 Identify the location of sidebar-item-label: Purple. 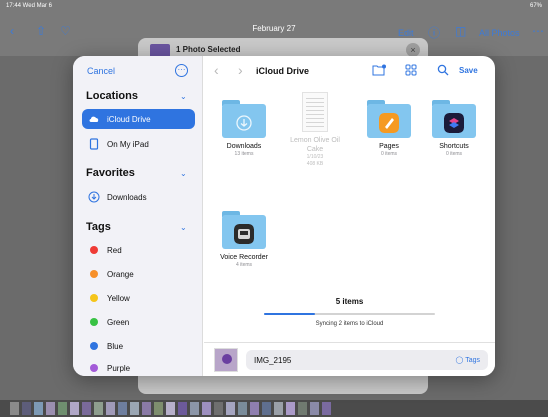
(119, 368).